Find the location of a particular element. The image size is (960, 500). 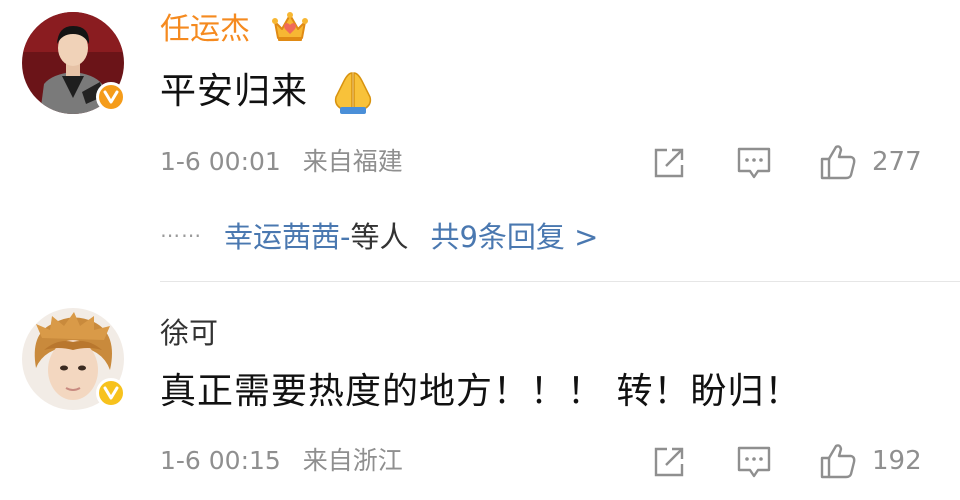

like-button: 277 is located at coordinates (870, 162).